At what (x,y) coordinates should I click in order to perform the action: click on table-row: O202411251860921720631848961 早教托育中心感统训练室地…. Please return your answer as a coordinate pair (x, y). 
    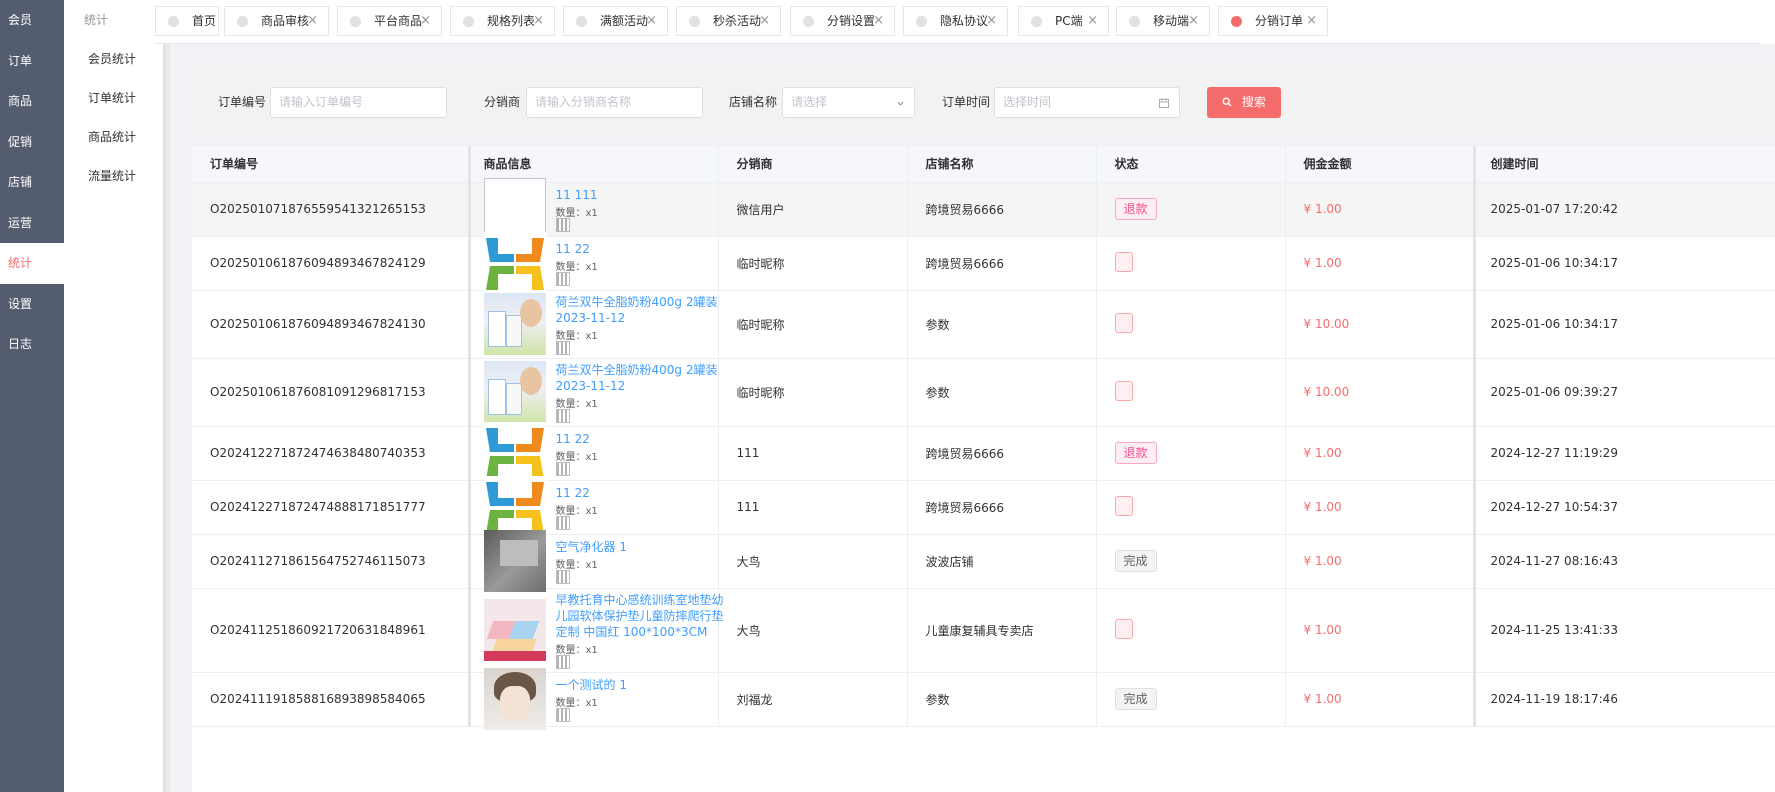
    Looking at the image, I should click on (983, 630).